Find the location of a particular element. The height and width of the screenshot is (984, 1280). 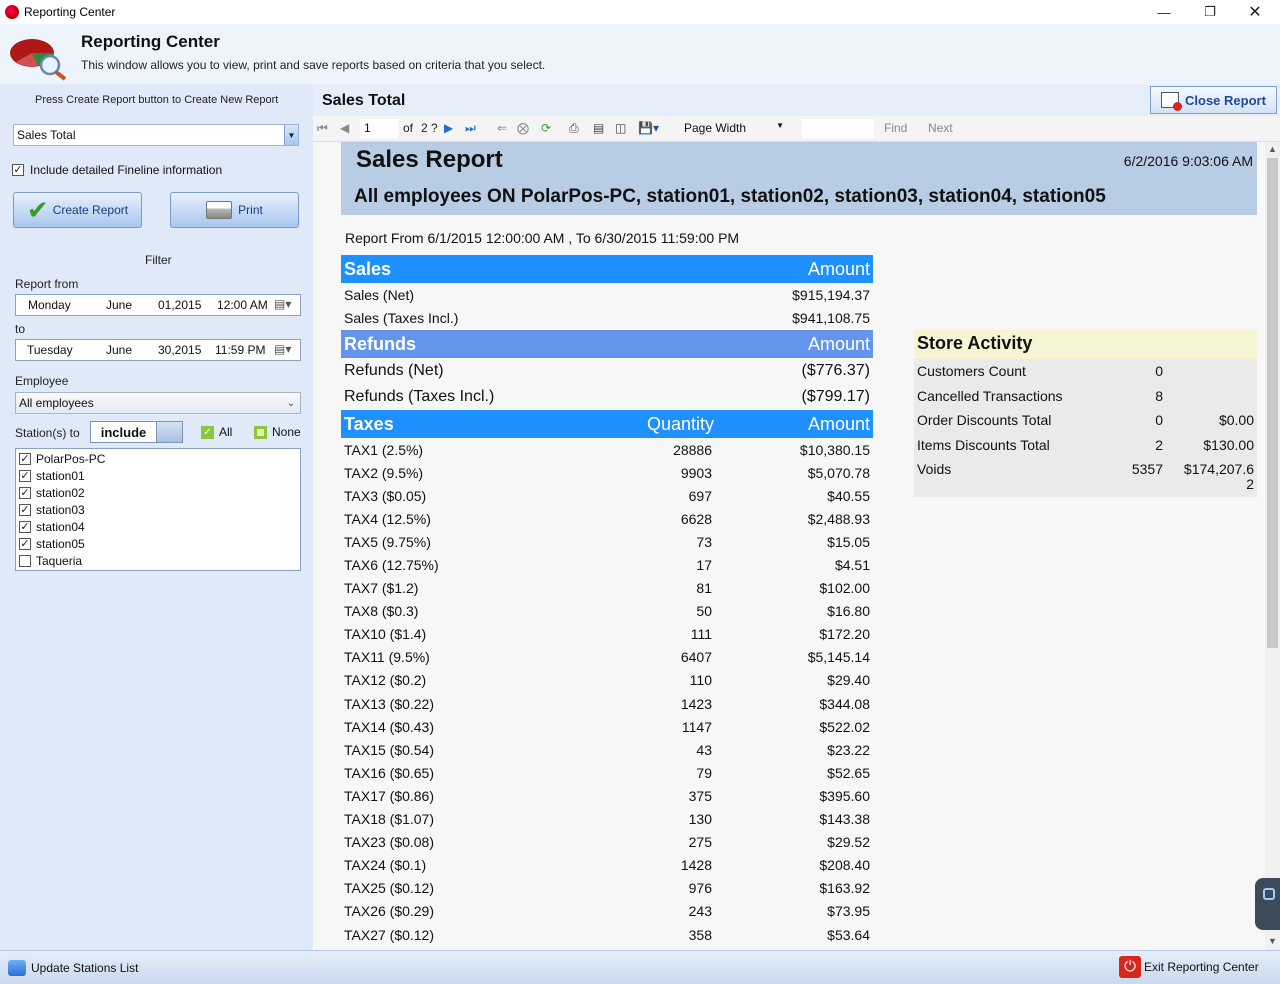

find-input is located at coordinates (838, 128).